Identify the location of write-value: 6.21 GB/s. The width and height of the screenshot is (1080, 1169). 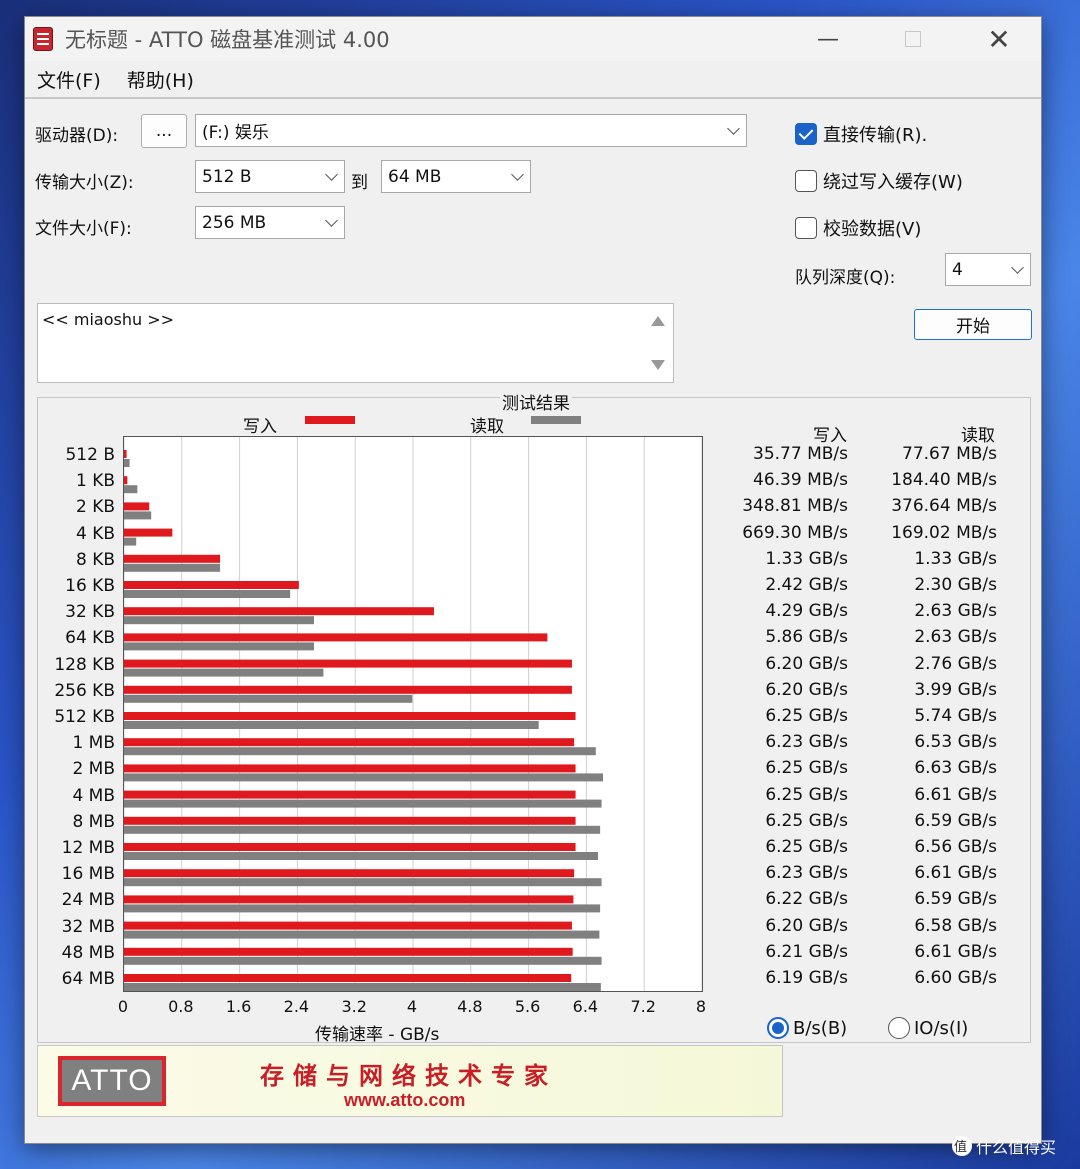
(806, 951).